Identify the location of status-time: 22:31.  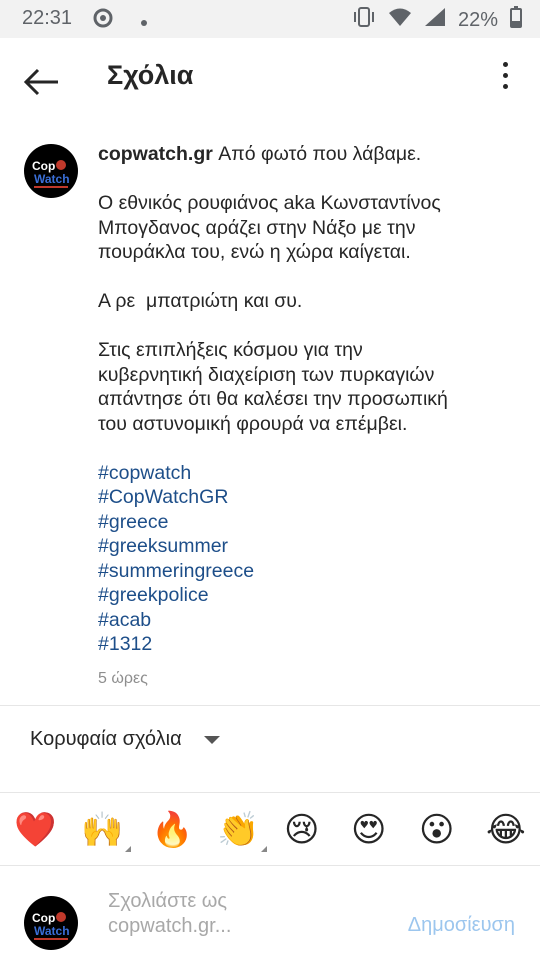
(47, 18).